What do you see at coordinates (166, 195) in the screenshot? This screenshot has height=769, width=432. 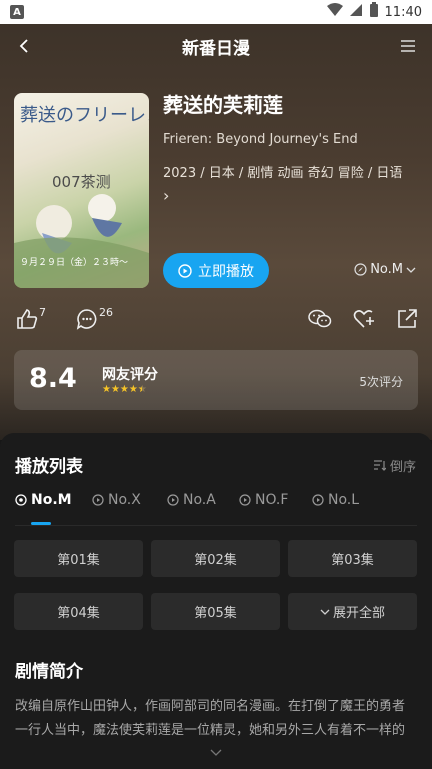 I see `tags-more-icon: ›` at bounding box center [166, 195].